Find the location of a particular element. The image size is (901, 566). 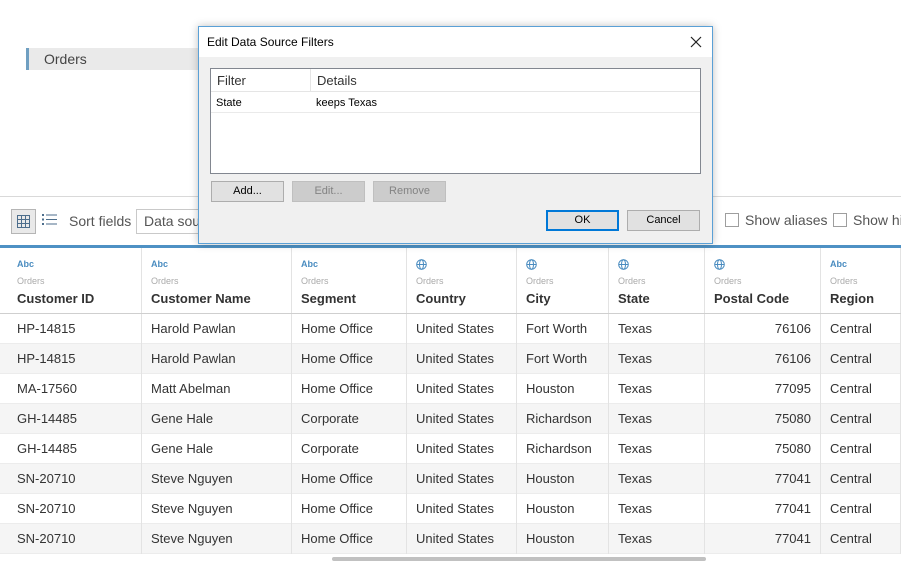

list-icon is located at coordinates (49, 219).